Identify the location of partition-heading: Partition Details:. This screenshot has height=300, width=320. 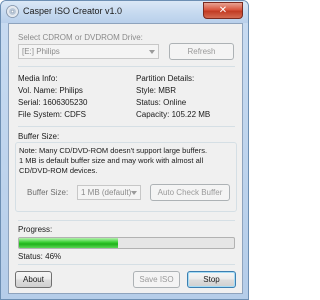
(165, 78).